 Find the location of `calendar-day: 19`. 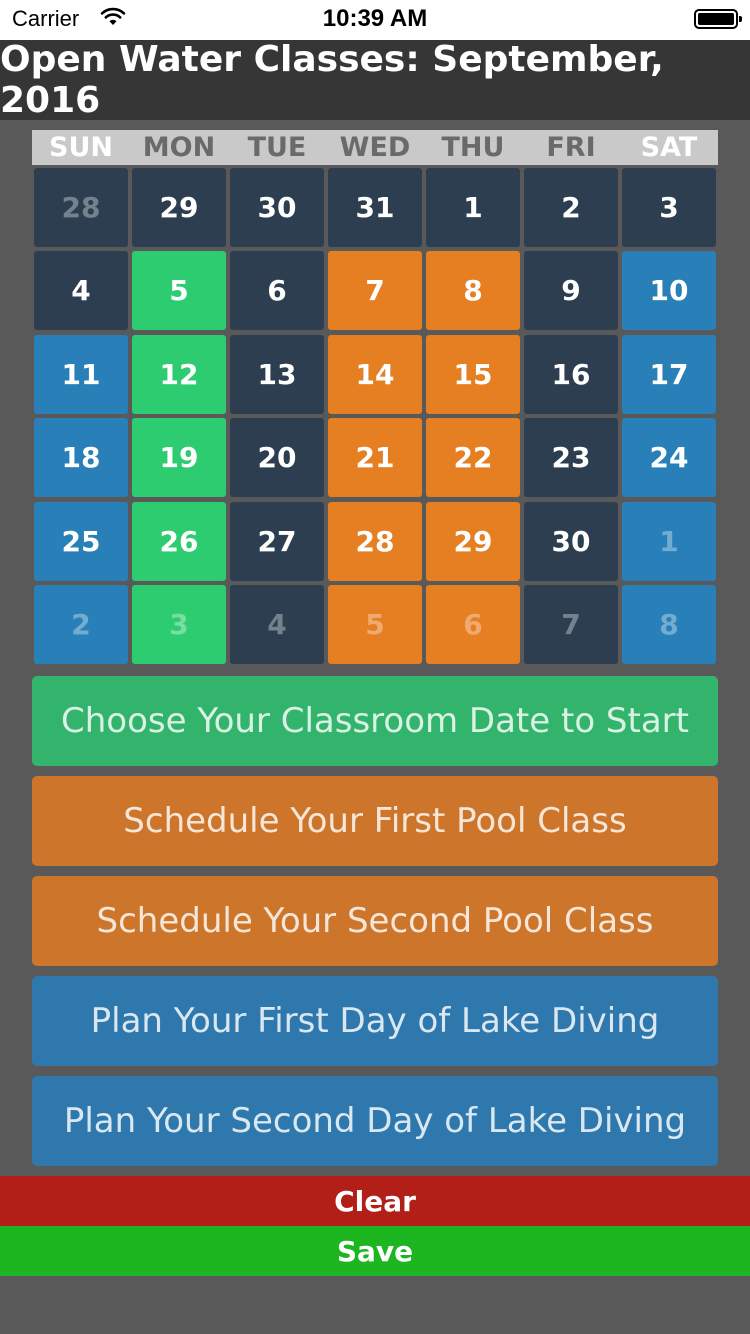

calendar-day: 19 is located at coordinates (179, 458).